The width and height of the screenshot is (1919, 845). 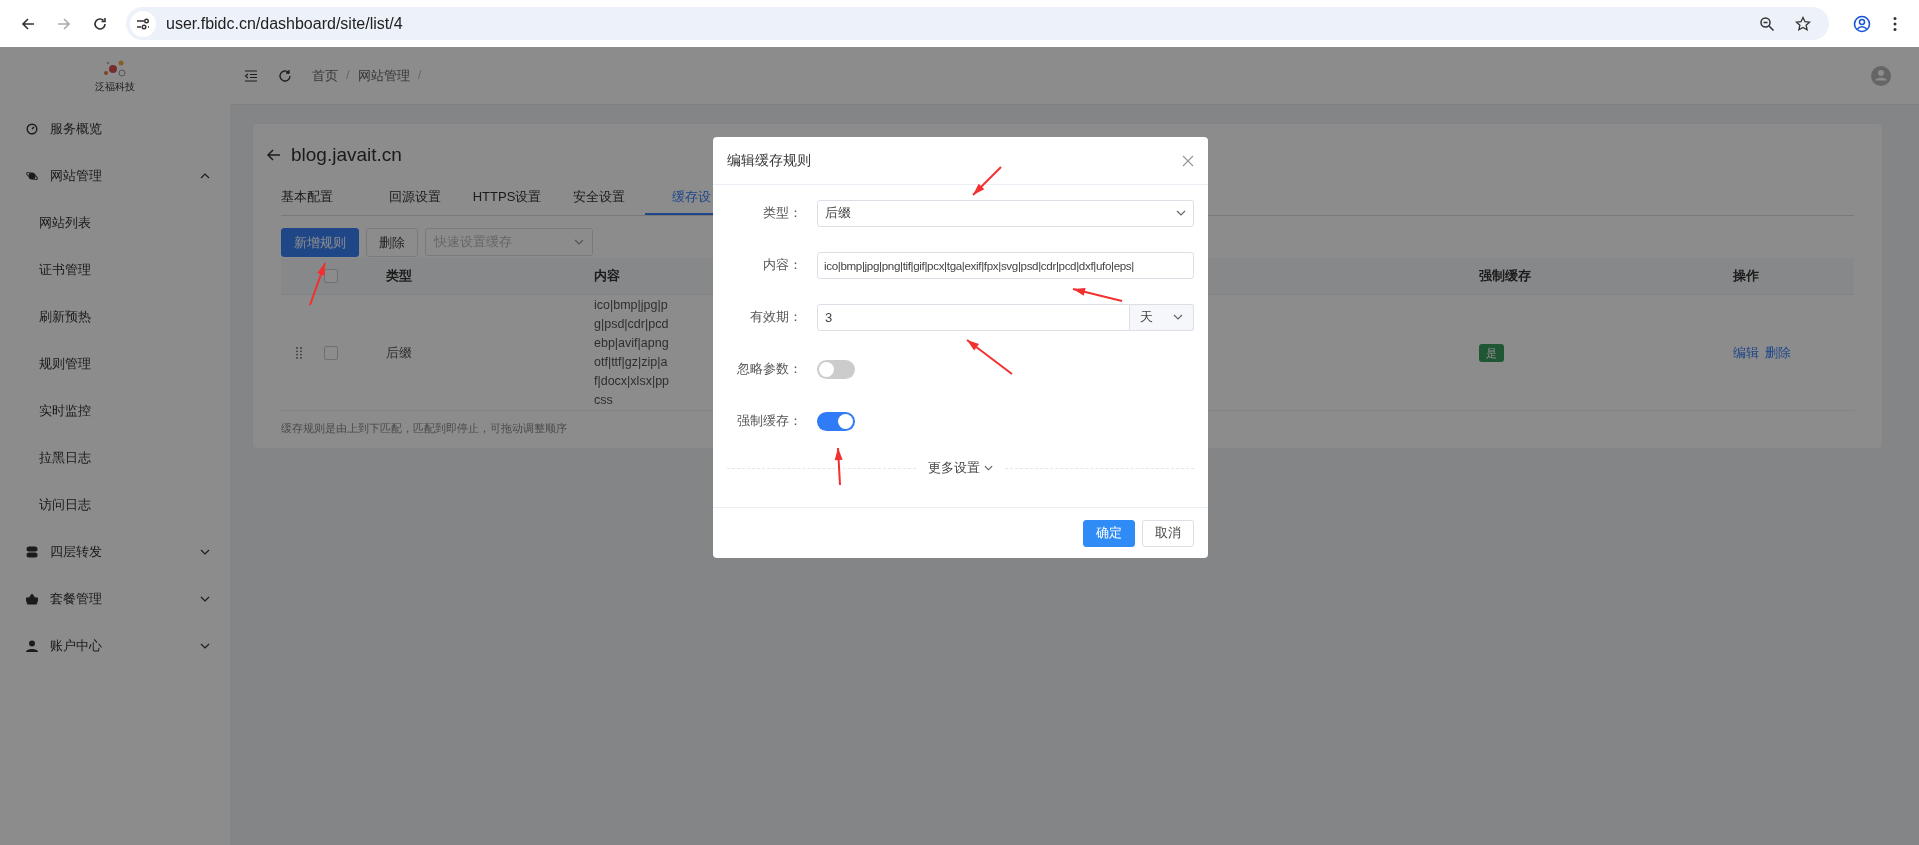 What do you see at coordinates (383, 75) in the screenshot?
I see `breadcrumb-link: 网站管理` at bounding box center [383, 75].